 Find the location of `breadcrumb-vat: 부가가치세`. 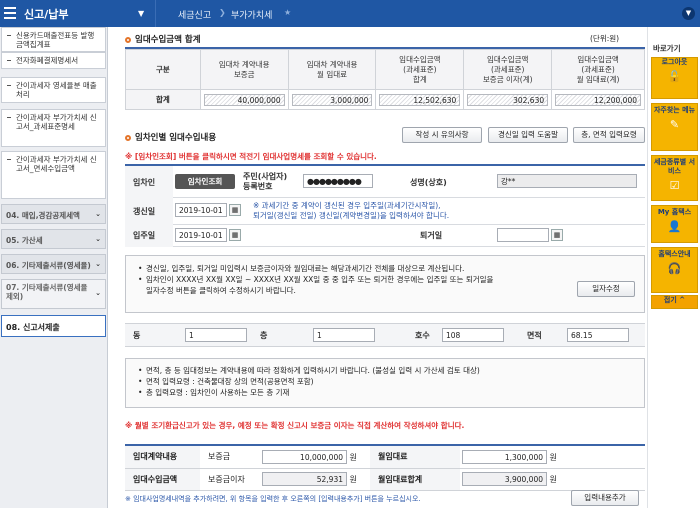

breadcrumb-vat: 부가가치세 is located at coordinates (251, 14).